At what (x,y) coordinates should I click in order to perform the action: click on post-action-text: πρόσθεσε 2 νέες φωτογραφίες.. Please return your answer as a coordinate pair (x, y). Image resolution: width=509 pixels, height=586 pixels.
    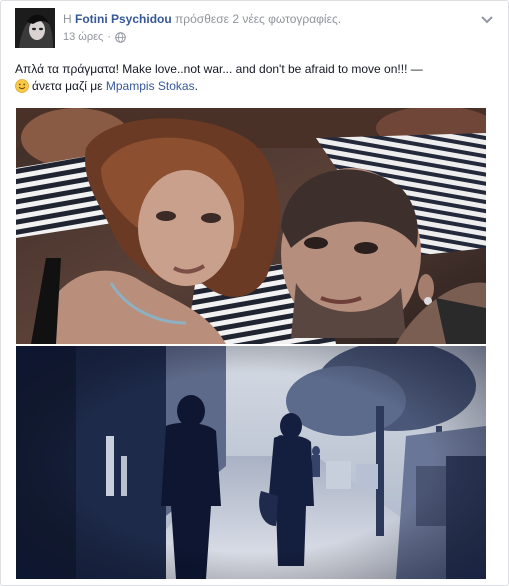
    Looking at the image, I should click on (258, 19).